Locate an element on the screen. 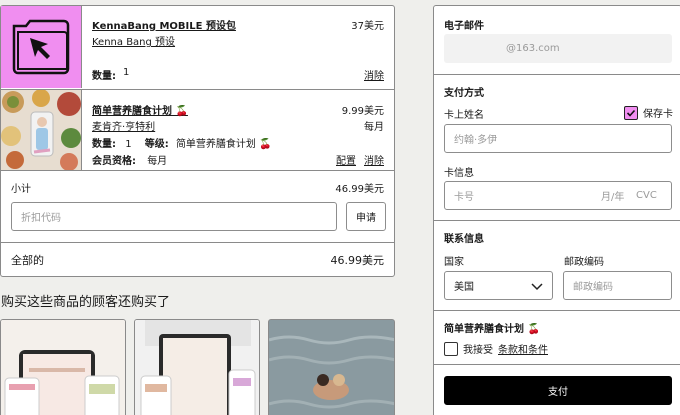  item-title: KennaBang MOBILE 预设包 is located at coordinates (164, 24).